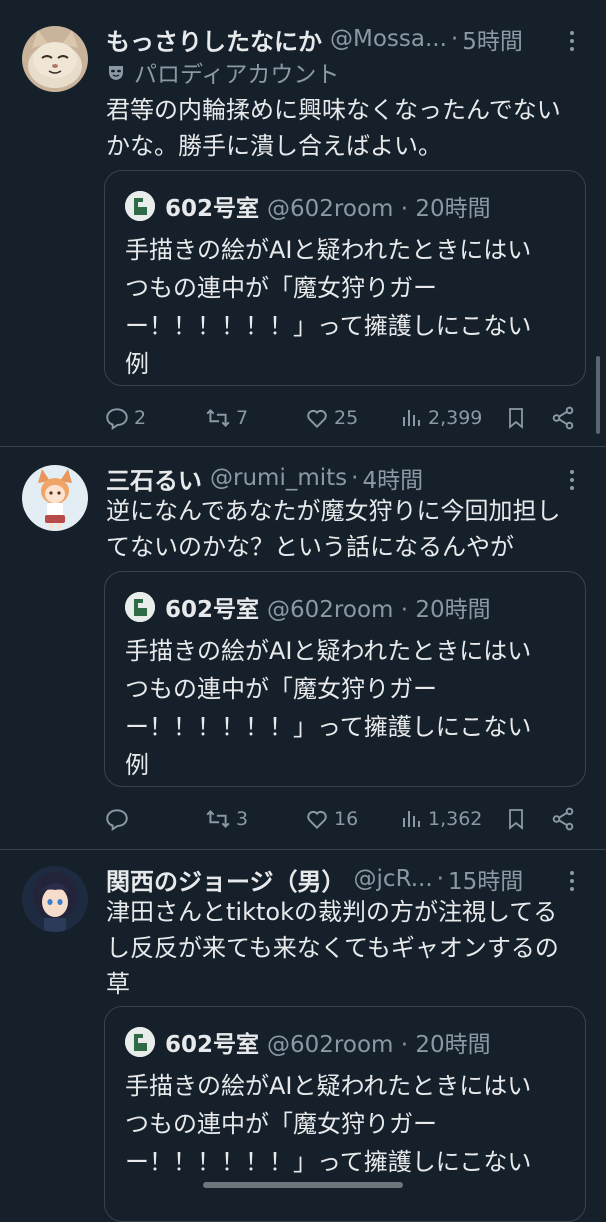 The width and height of the screenshot is (606, 1222). Describe the element at coordinates (331, 418) in the screenshot. I see `like-button: 25` at that location.